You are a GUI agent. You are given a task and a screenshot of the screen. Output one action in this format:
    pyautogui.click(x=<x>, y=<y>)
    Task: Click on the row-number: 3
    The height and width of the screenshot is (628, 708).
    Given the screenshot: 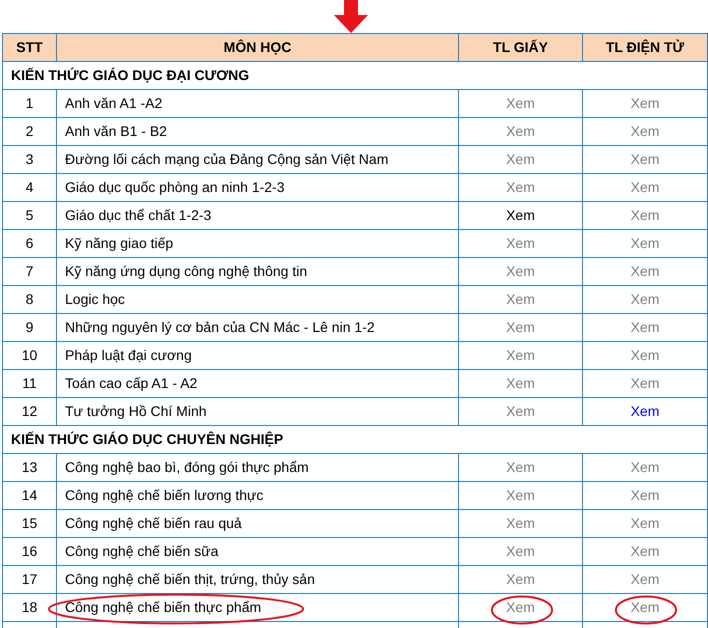 What is the action you would take?
    pyautogui.click(x=29, y=160)
    